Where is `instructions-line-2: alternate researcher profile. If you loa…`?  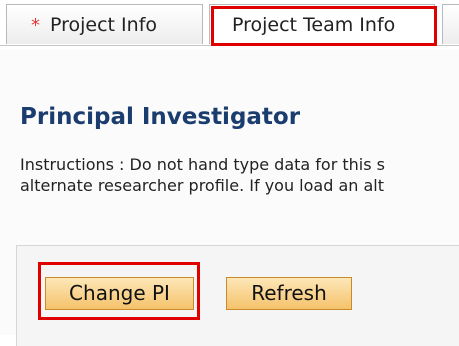
instructions-line-2: alternate researcher profile. If you loa… is located at coordinates (202, 185).